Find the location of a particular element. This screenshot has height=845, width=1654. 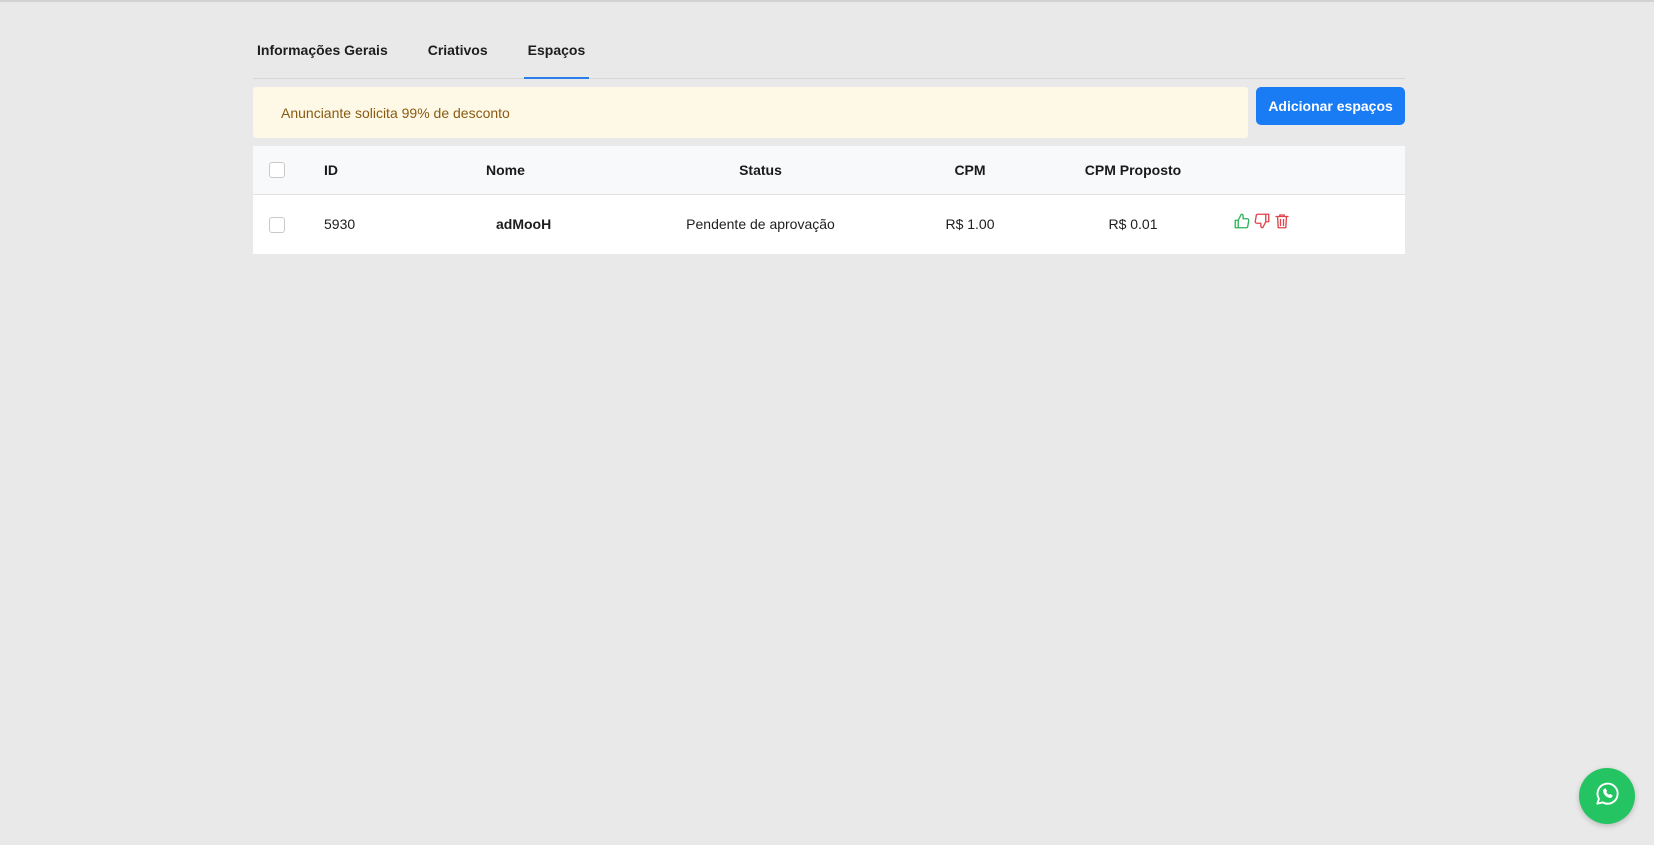

header-actions is located at coordinates (1315, 170).